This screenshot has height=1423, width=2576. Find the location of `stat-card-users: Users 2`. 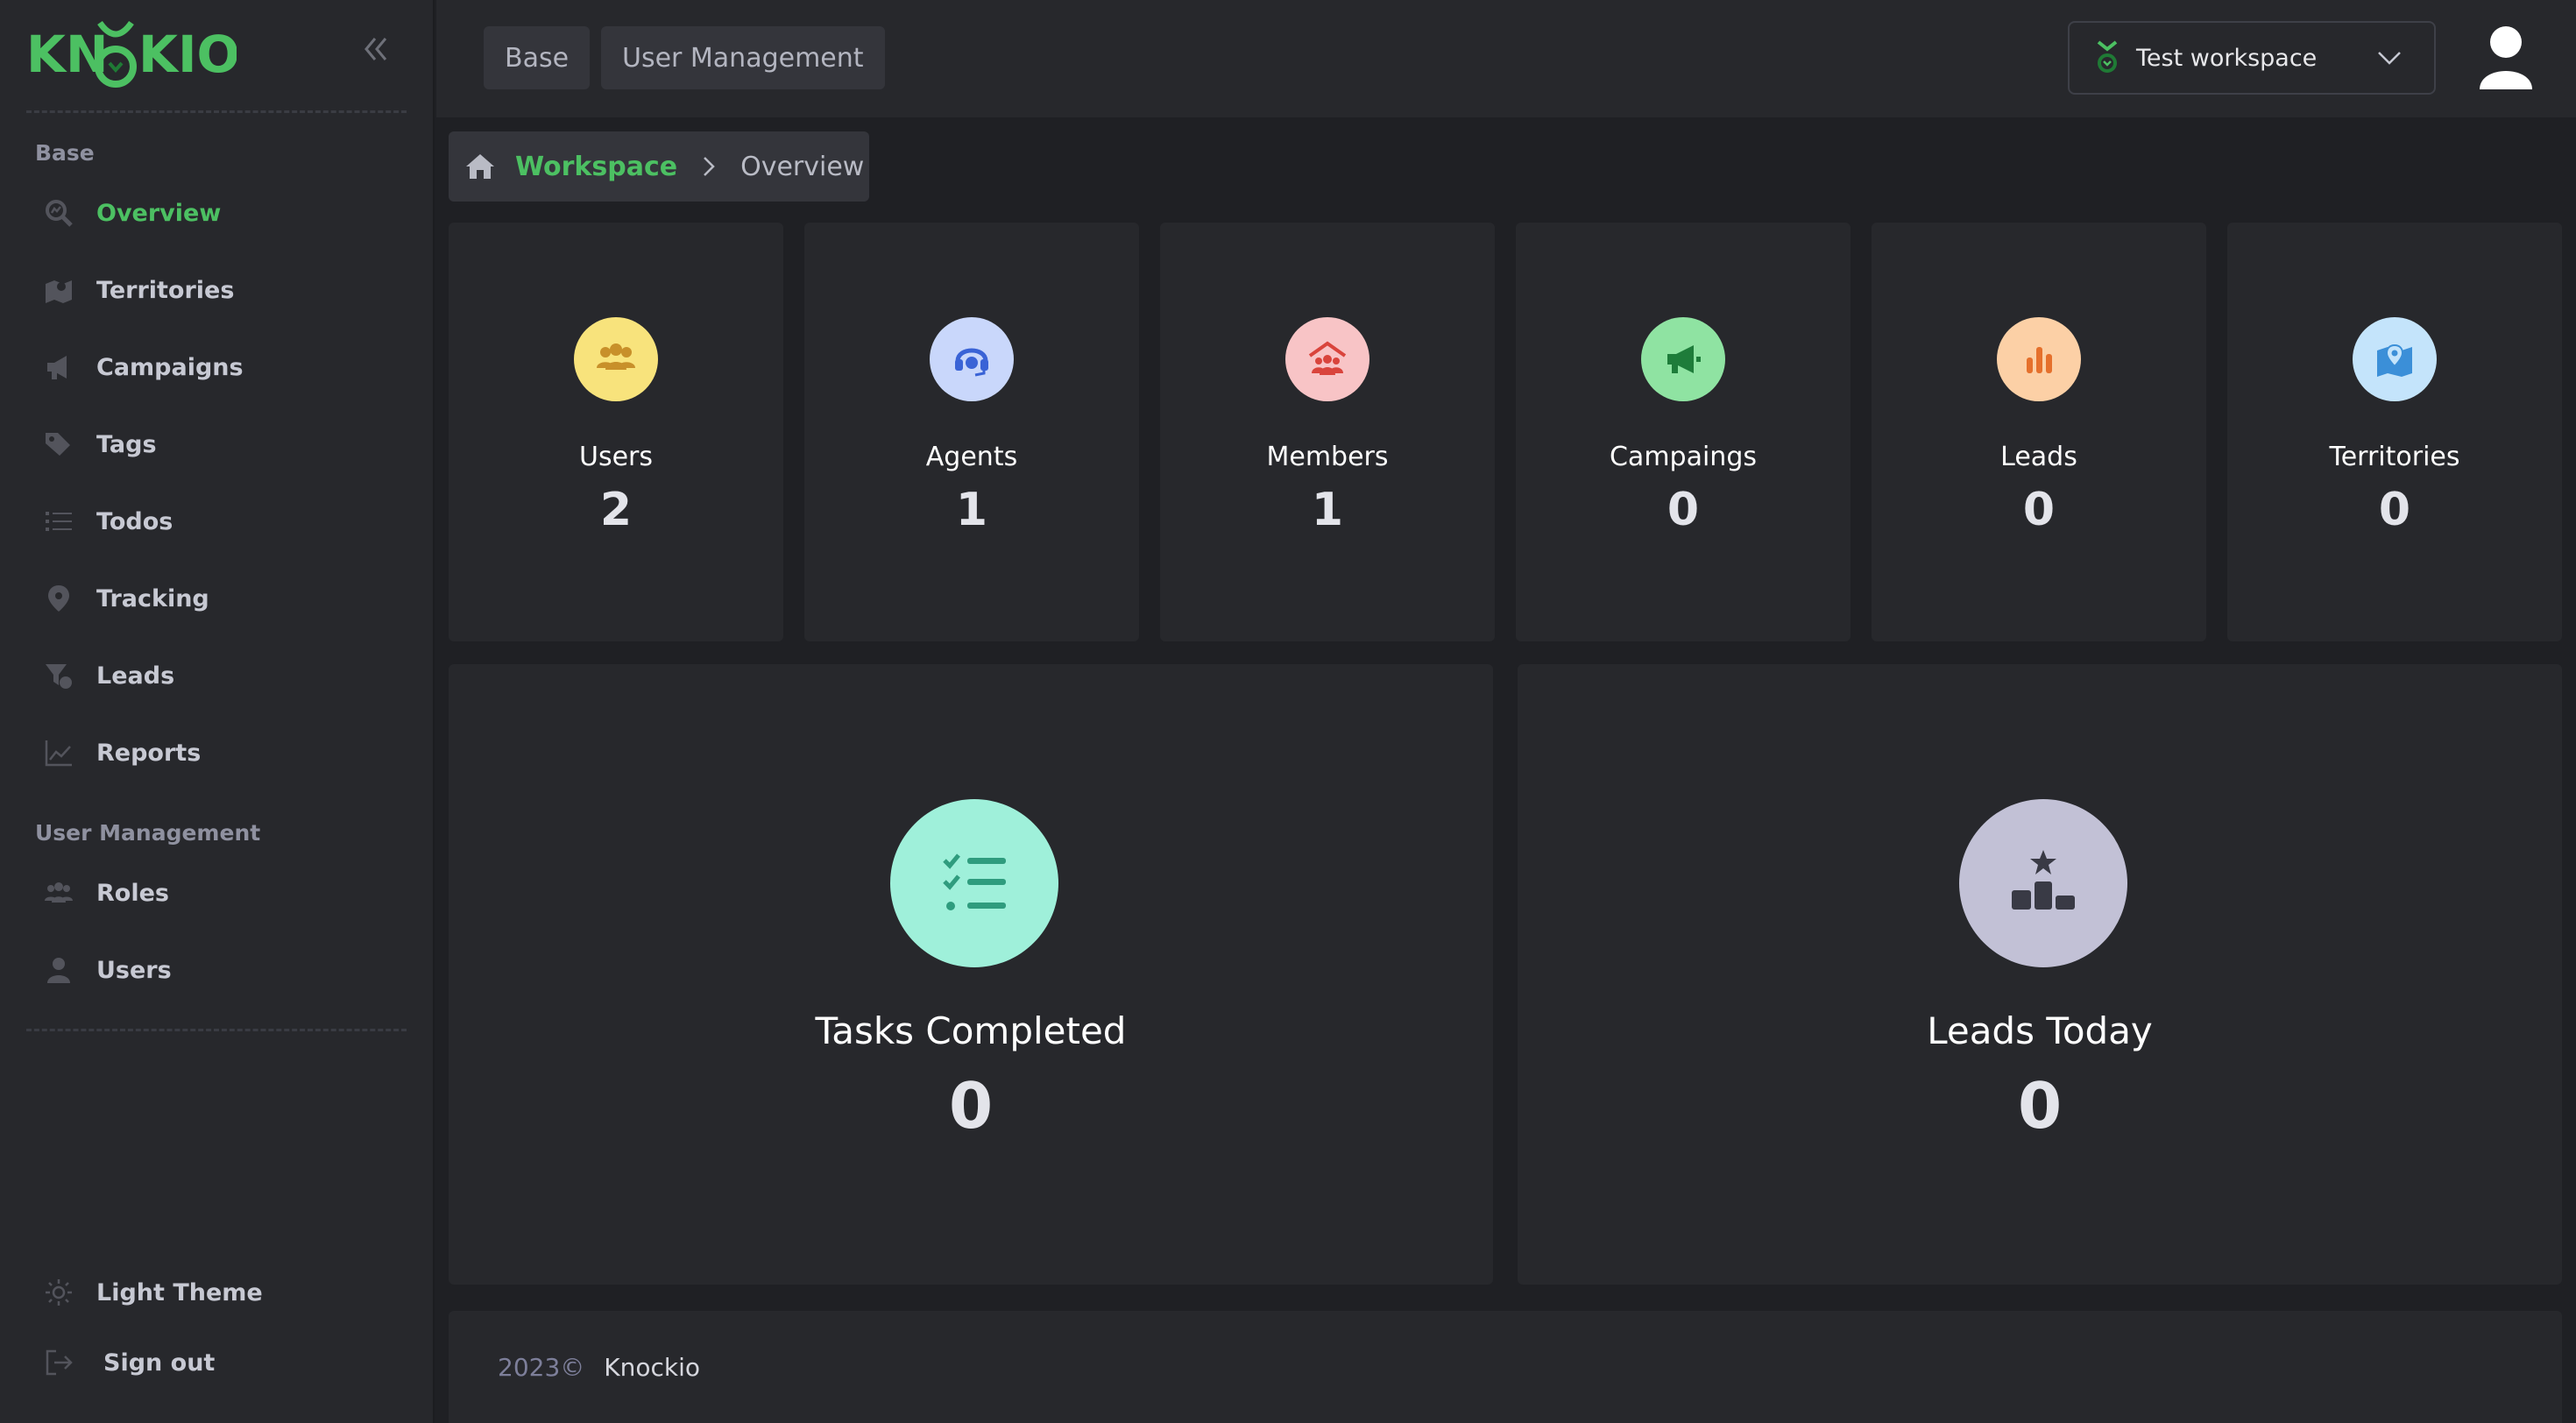

stat-card-users: Users 2 is located at coordinates (616, 432).